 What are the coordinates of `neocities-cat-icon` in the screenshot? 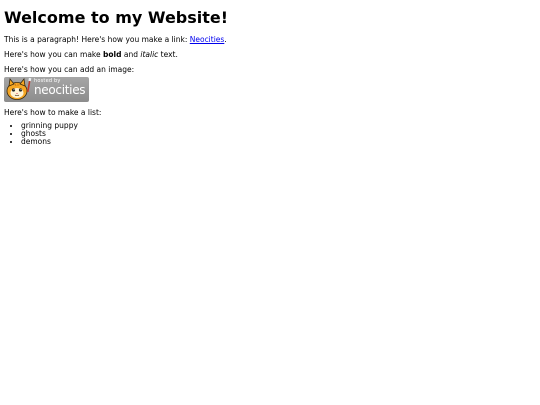 It's located at (19, 88).